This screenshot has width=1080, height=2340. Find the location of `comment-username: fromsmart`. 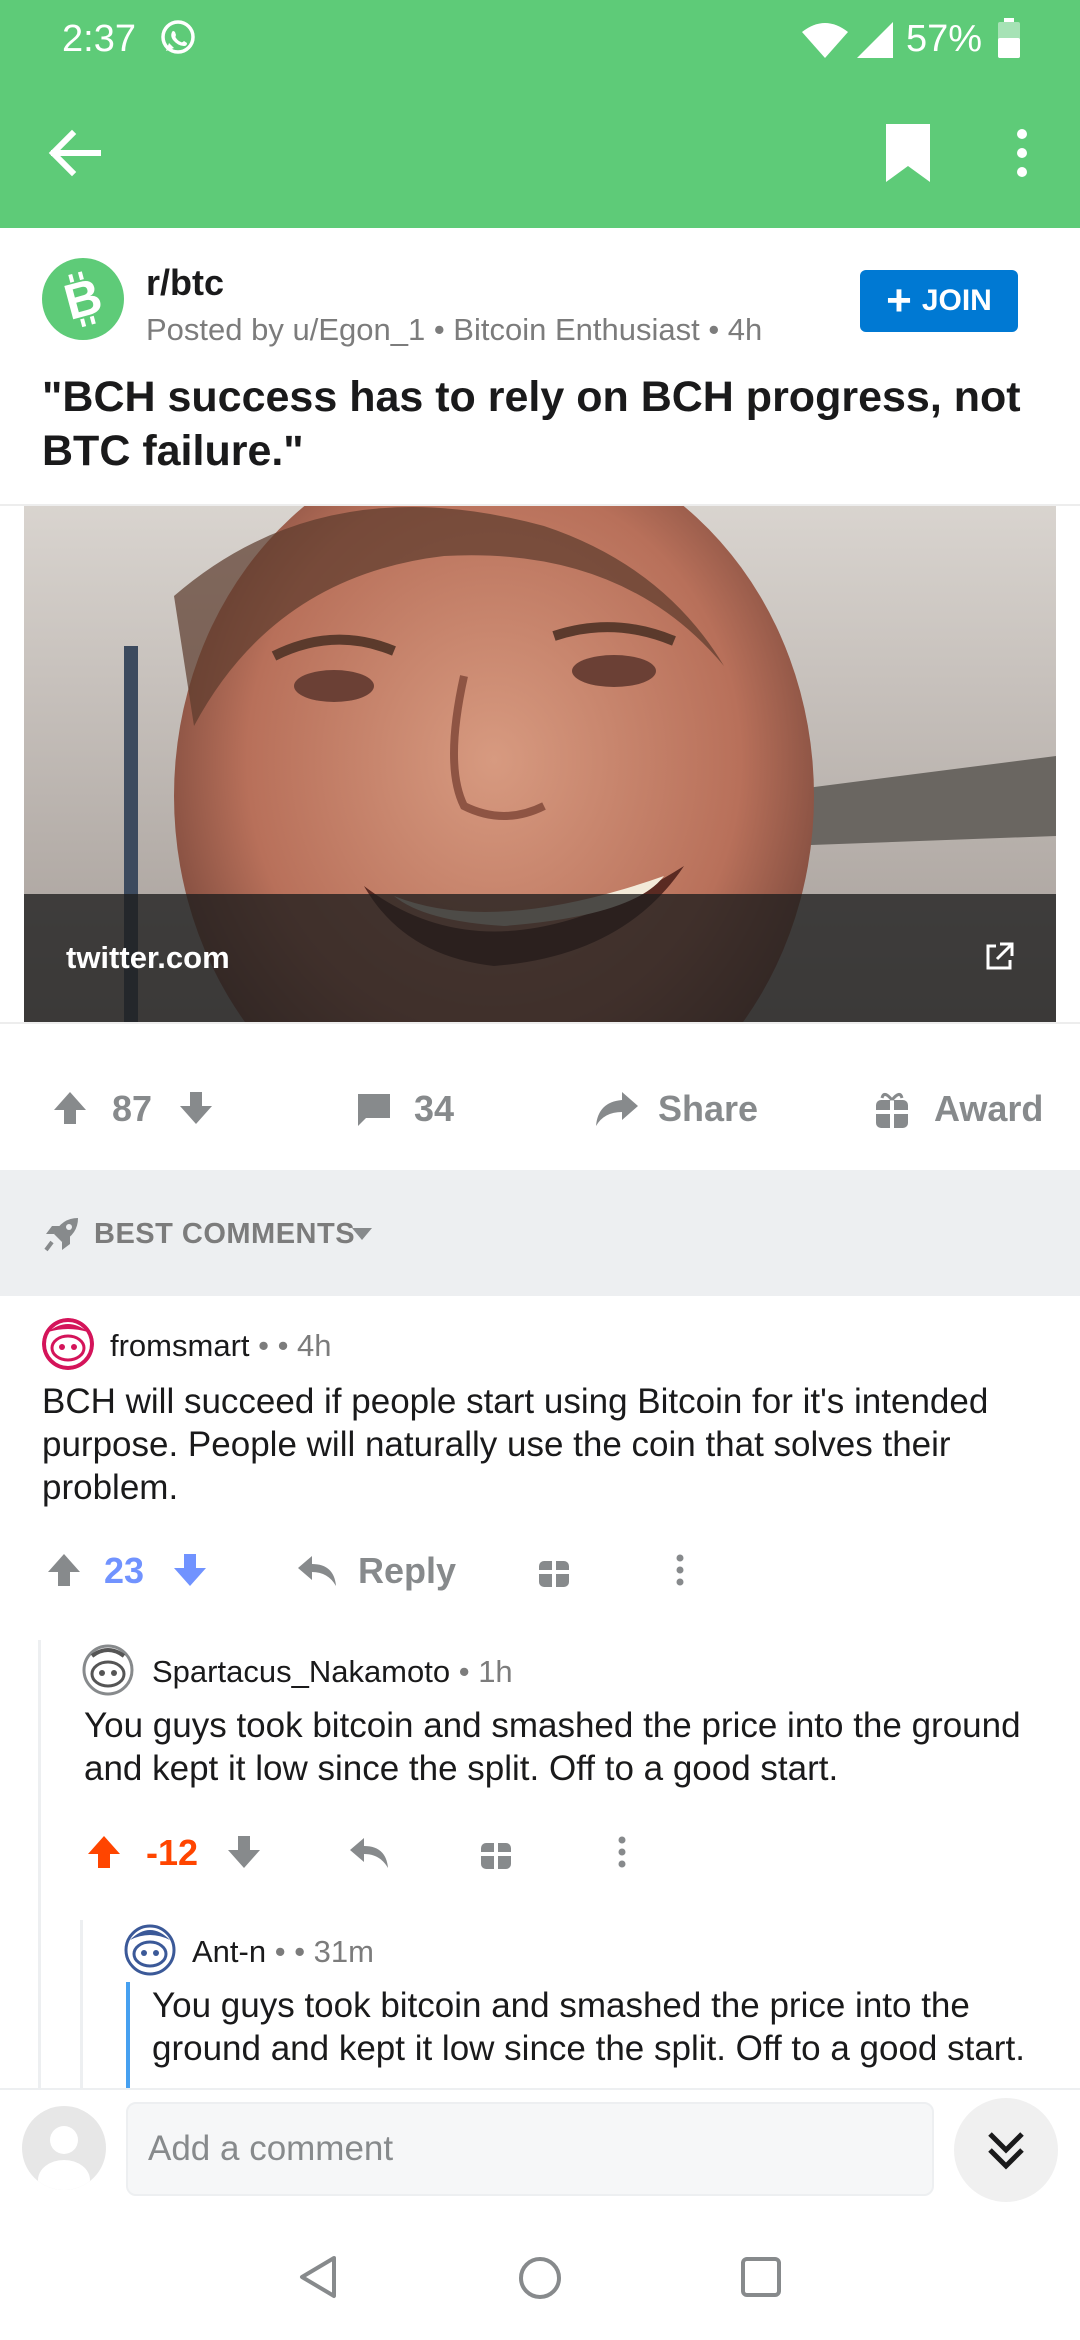

comment-username: fromsmart is located at coordinates (180, 1345).